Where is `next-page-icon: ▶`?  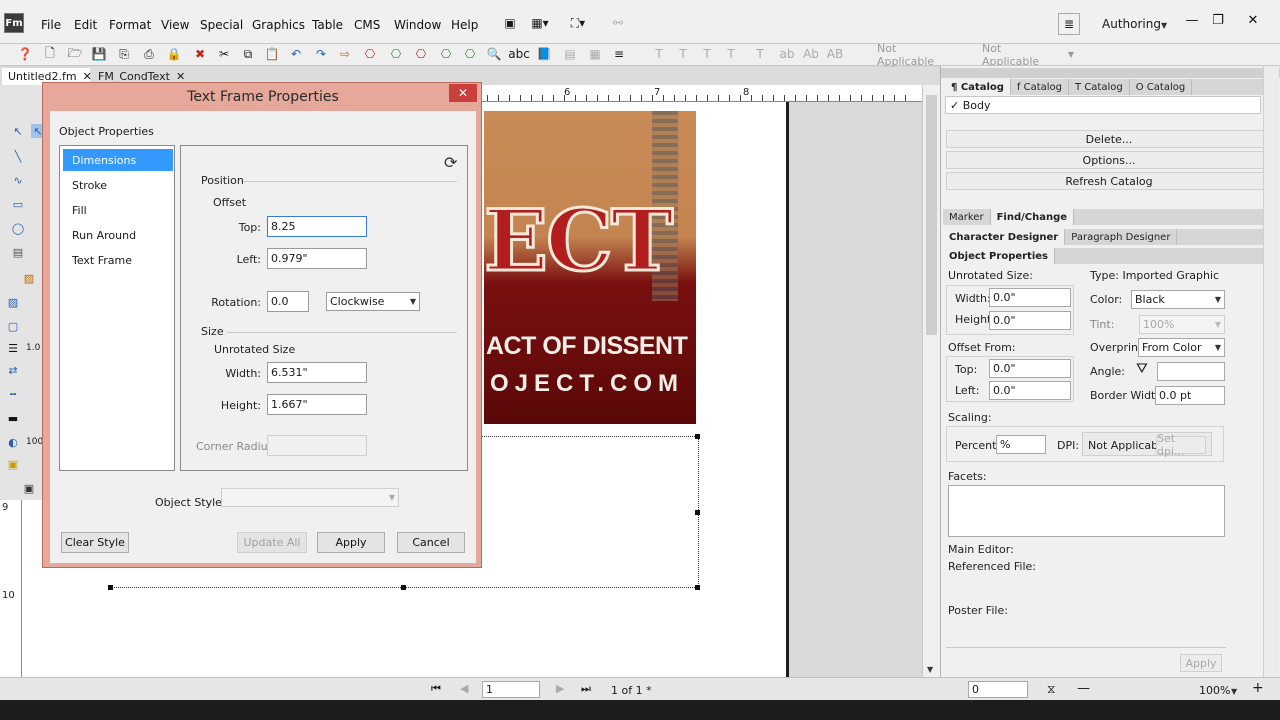 next-page-icon: ▶ is located at coordinates (560, 688).